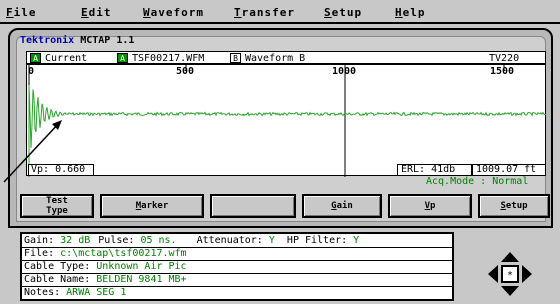 The image size is (560, 304). I want to click on button-label: Test, so click(57, 201).